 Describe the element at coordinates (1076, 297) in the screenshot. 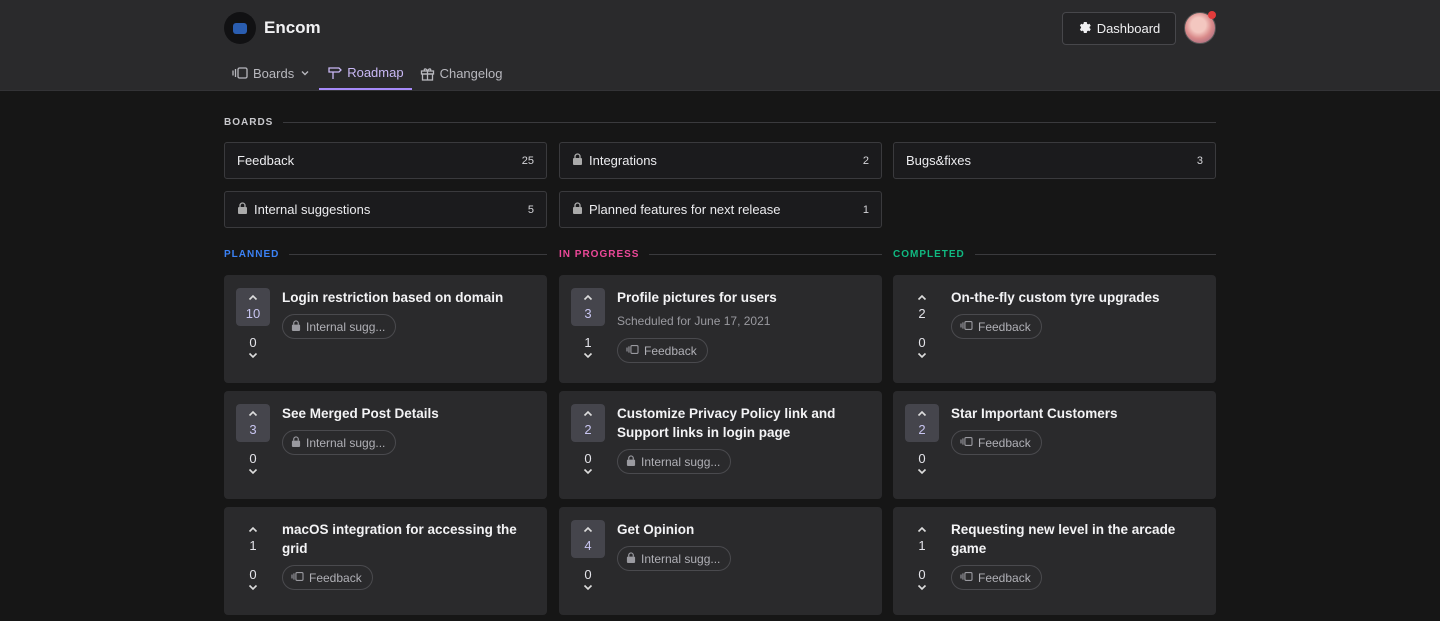

I see `card-title: On-the-fly custom tyre upgrades` at that location.